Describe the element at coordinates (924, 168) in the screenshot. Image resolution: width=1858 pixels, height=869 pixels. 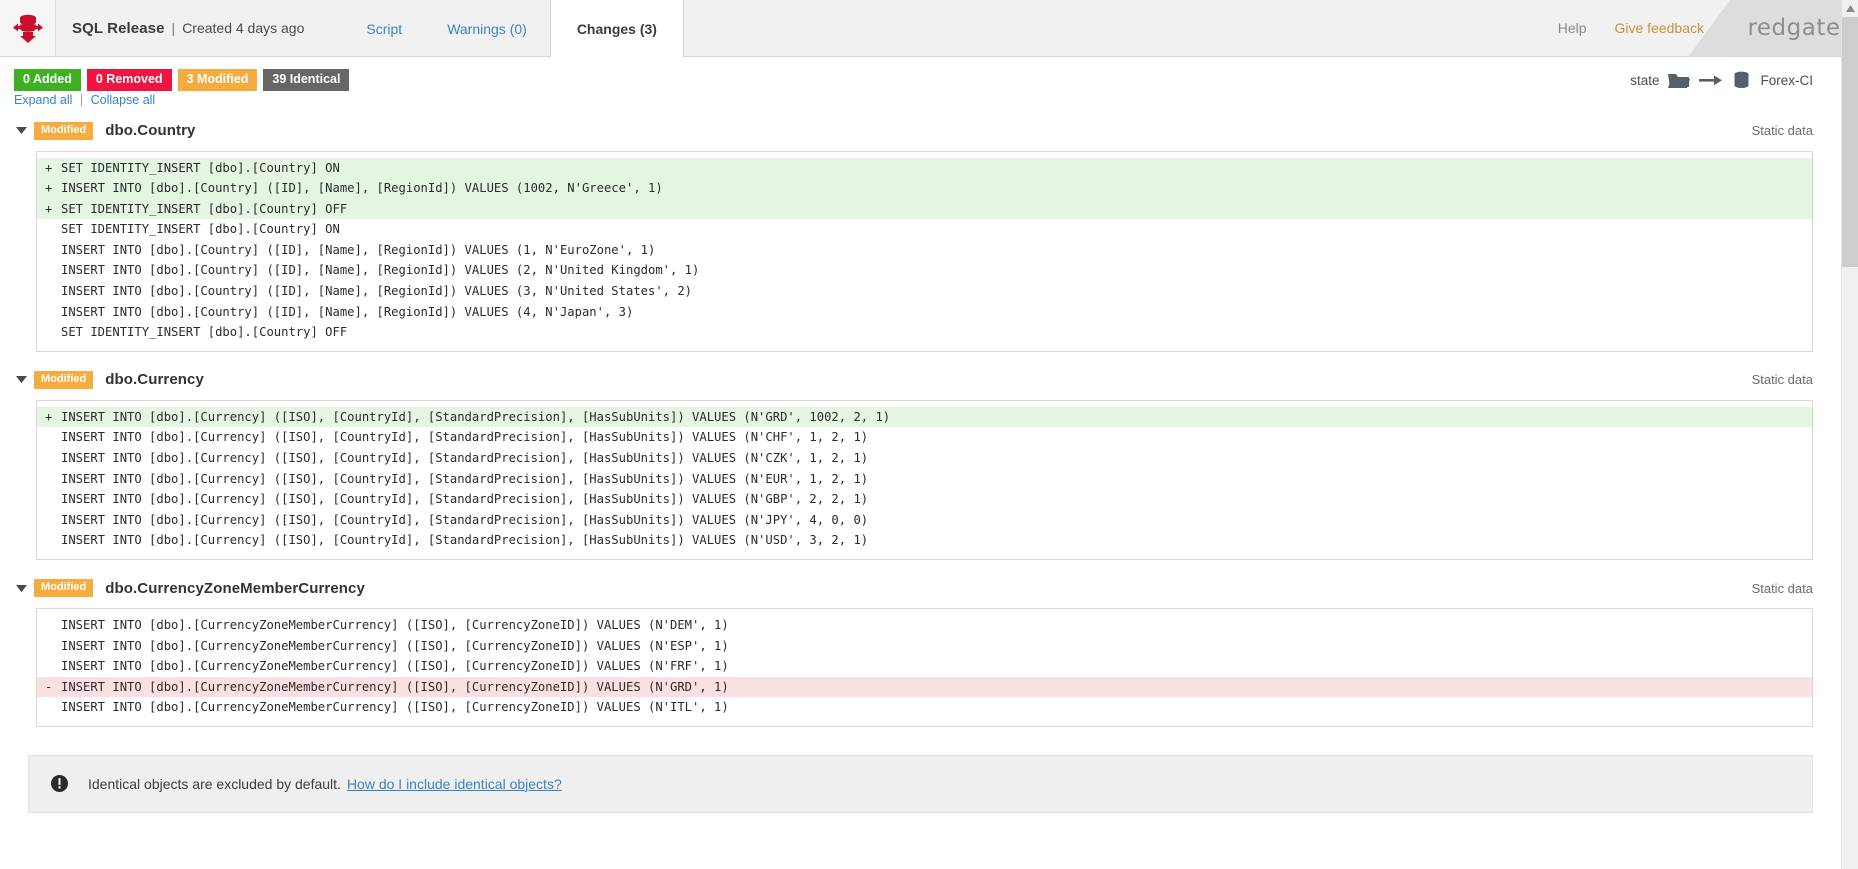
I see `code-line: + SET IDENTITY_INSERT [dbo].[Country] ON` at that location.